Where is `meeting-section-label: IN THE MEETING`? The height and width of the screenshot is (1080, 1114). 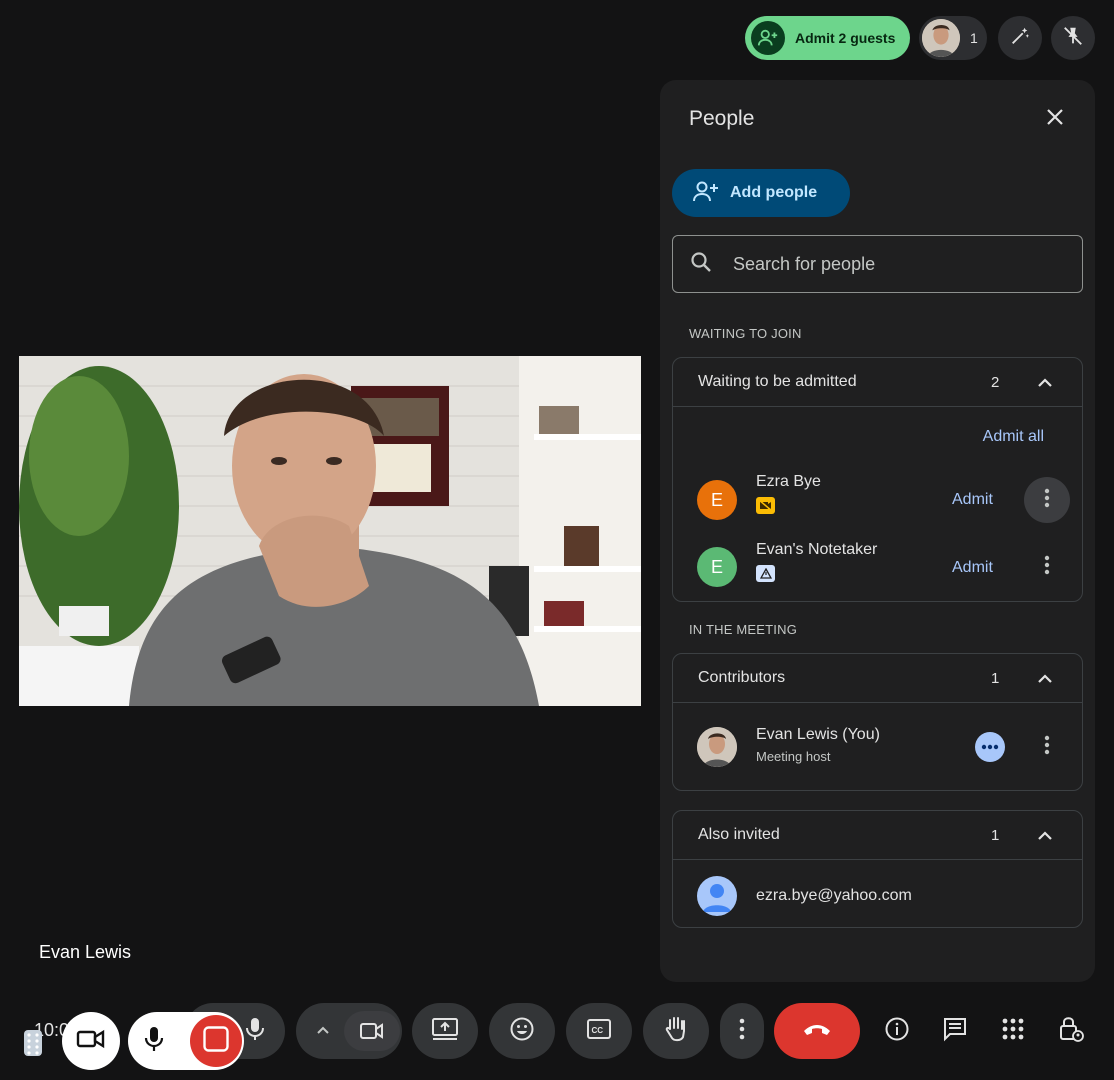 meeting-section-label: IN THE MEETING is located at coordinates (743, 629).